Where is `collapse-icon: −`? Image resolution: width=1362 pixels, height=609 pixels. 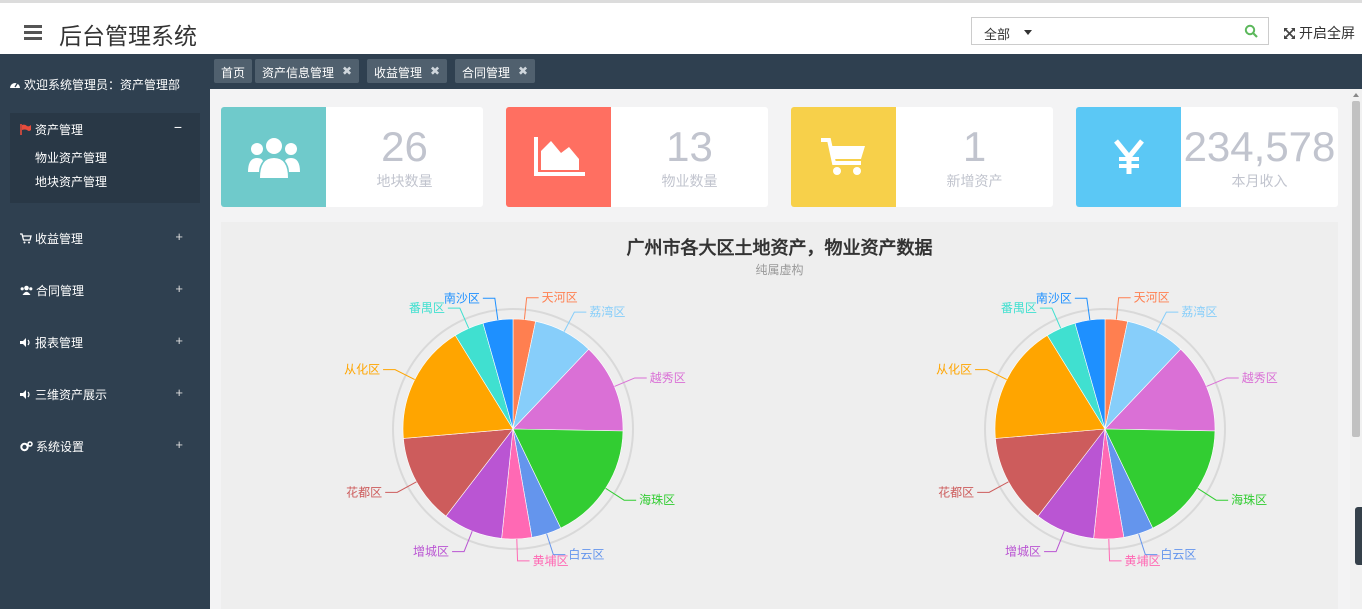
collapse-icon: − is located at coordinates (178, 127).